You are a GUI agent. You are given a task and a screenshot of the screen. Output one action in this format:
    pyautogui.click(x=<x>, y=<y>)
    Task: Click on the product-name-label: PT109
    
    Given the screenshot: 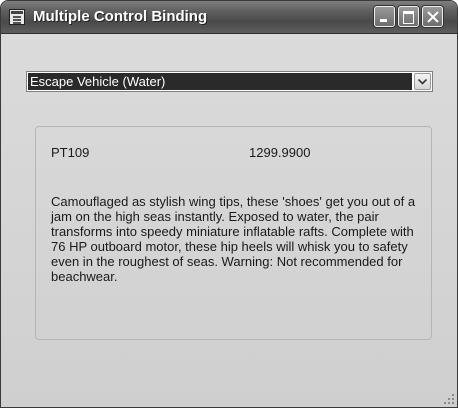 What is the action you would take?
    pyautogui.click(x=70, y=152)
    